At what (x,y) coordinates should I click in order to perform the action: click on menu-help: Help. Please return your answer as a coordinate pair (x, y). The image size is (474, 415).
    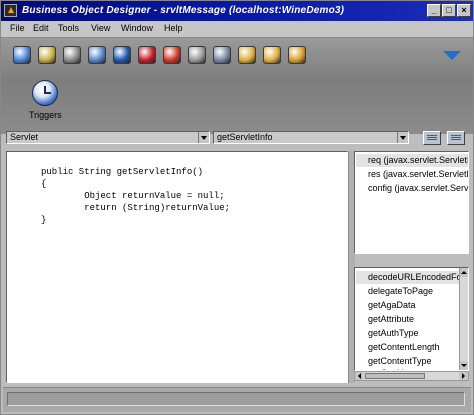
    Looking at the image, I should click on (173, 28).